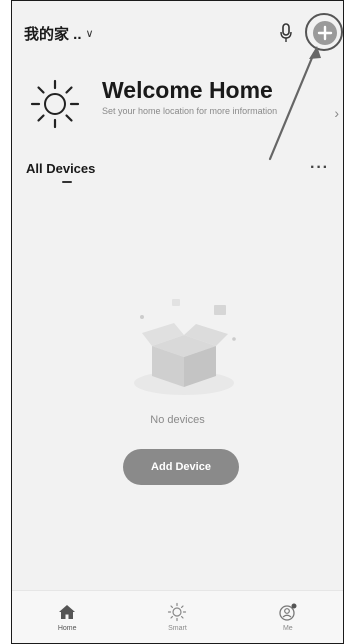 The image size is (345, 644). Describe the element at coordinates (288, 612) in the screenshot. I see `profile-icon` at that location.